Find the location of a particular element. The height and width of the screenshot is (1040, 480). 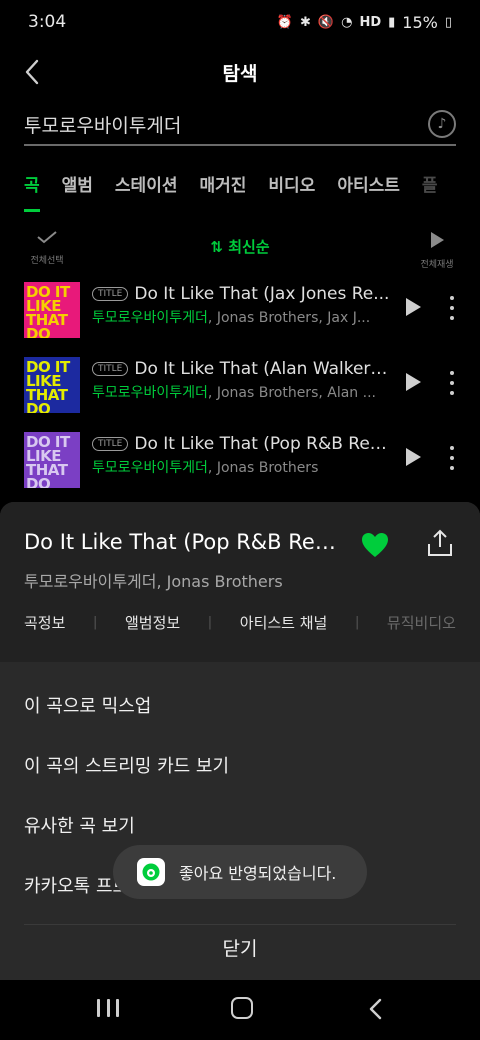

heart-icon is located at coordinates (375, 545).